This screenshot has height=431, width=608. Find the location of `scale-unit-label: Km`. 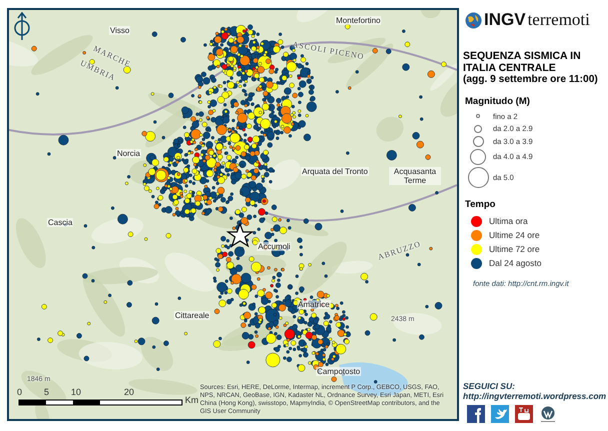

scale-unit-label: Km is located at coordinates (191, 400).